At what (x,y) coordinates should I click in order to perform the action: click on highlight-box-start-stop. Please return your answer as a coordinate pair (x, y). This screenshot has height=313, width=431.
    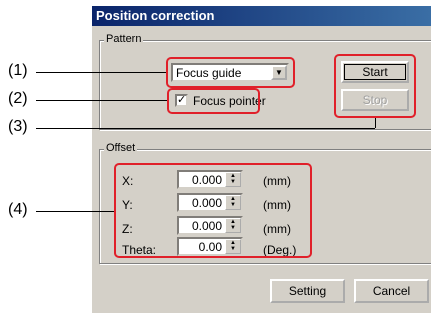
    Looking at the image, I should click on (375, 86).